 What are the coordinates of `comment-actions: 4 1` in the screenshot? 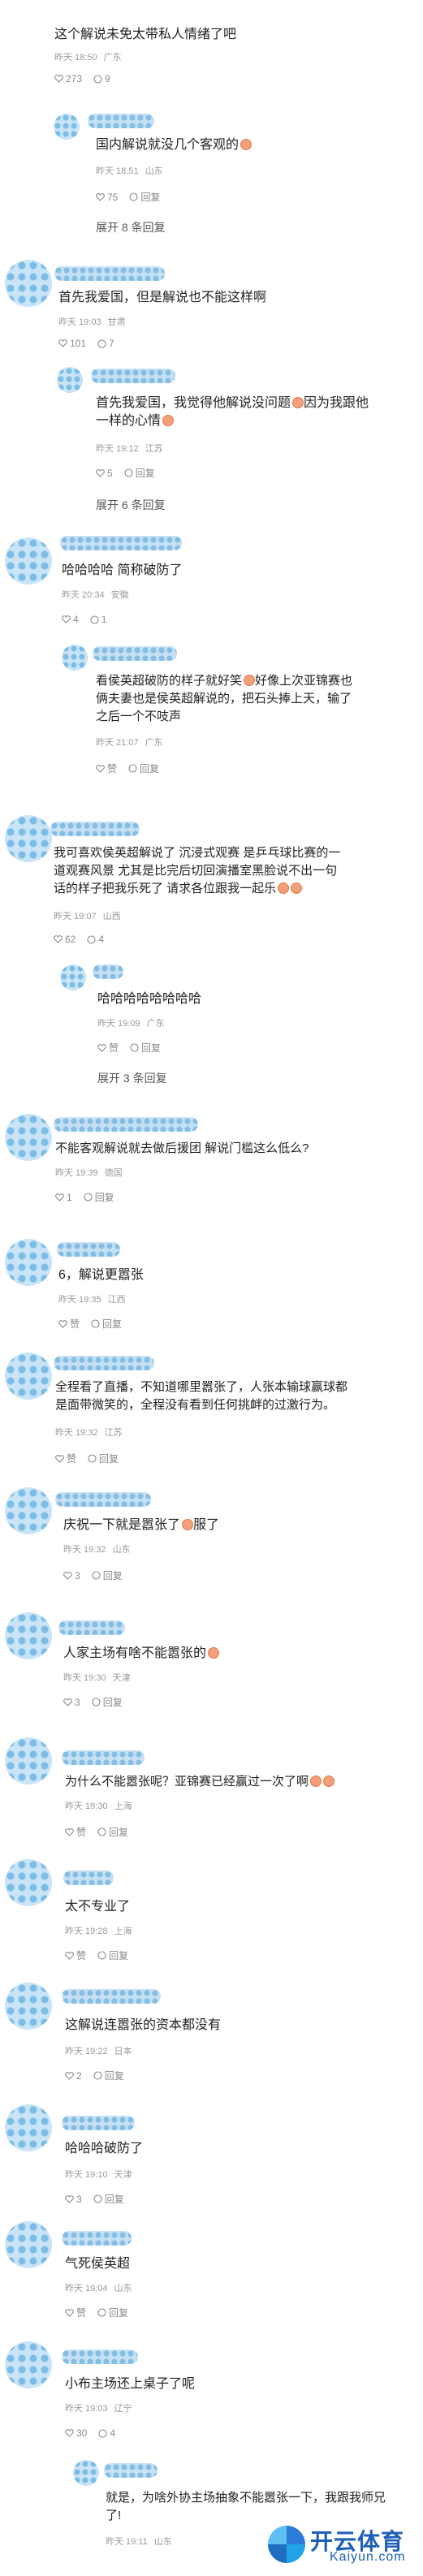 It's located at (84, 619).